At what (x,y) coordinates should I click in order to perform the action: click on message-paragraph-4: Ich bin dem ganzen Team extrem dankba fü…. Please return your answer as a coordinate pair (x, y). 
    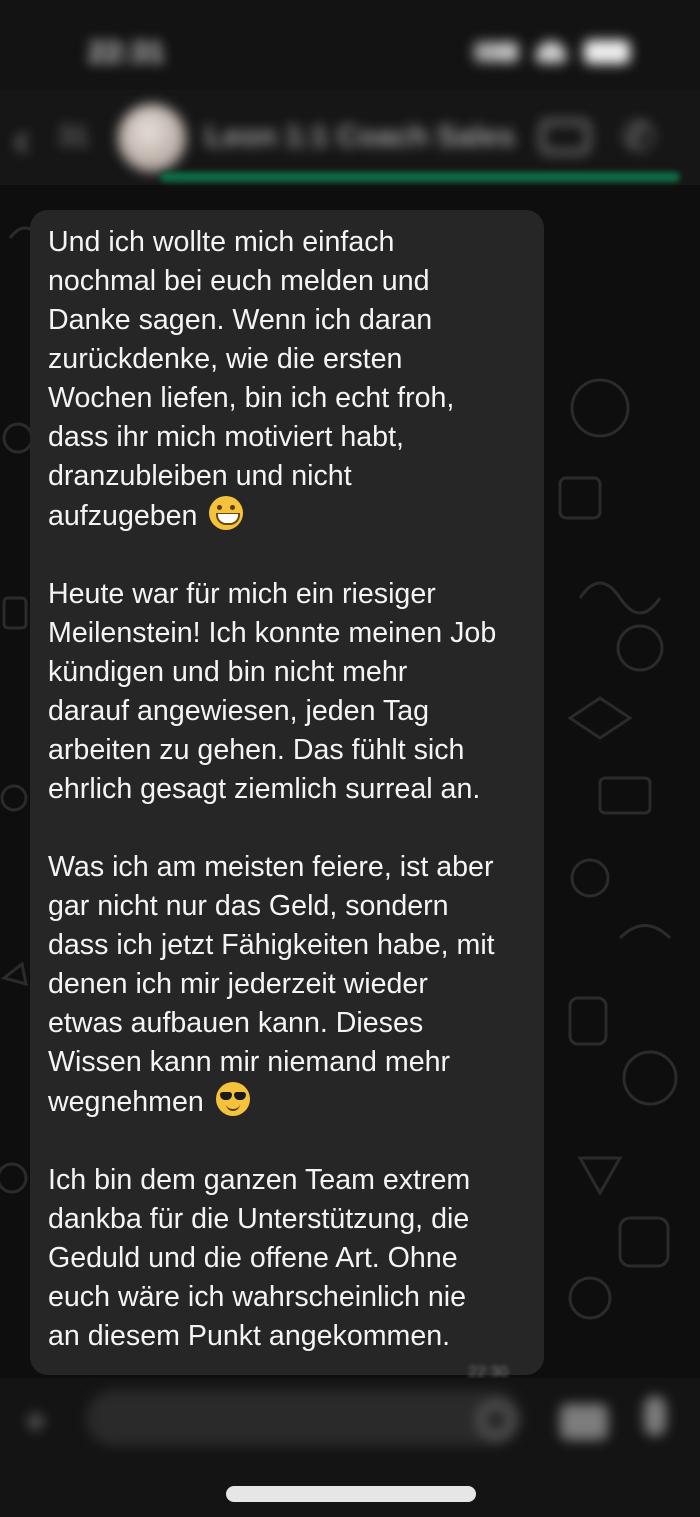
    Looking at the image, I should click on (259, 1258).